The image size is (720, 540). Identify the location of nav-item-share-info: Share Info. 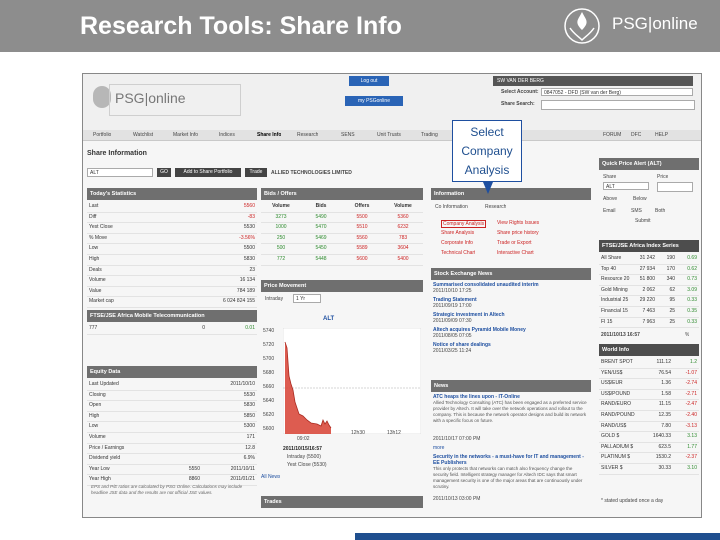
(269, 135).